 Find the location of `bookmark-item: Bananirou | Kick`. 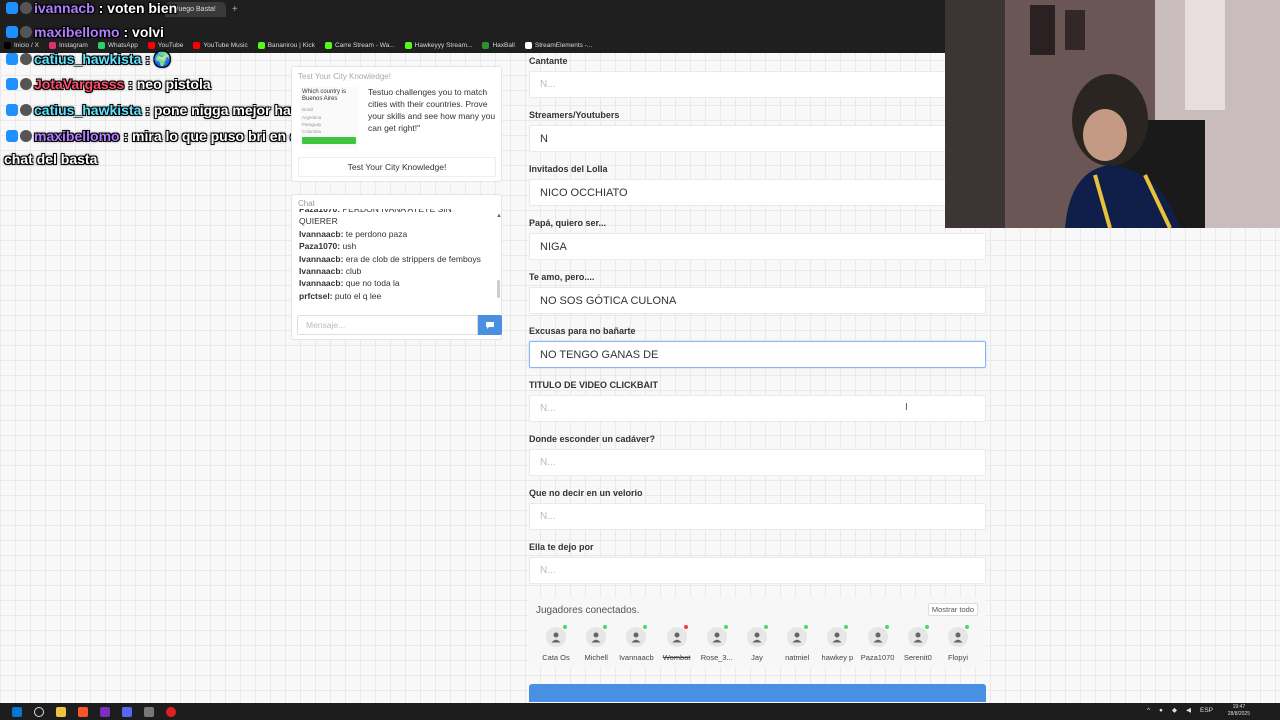

bookmark-item: Bananirou | Kick is located at coordinates (286, 45).